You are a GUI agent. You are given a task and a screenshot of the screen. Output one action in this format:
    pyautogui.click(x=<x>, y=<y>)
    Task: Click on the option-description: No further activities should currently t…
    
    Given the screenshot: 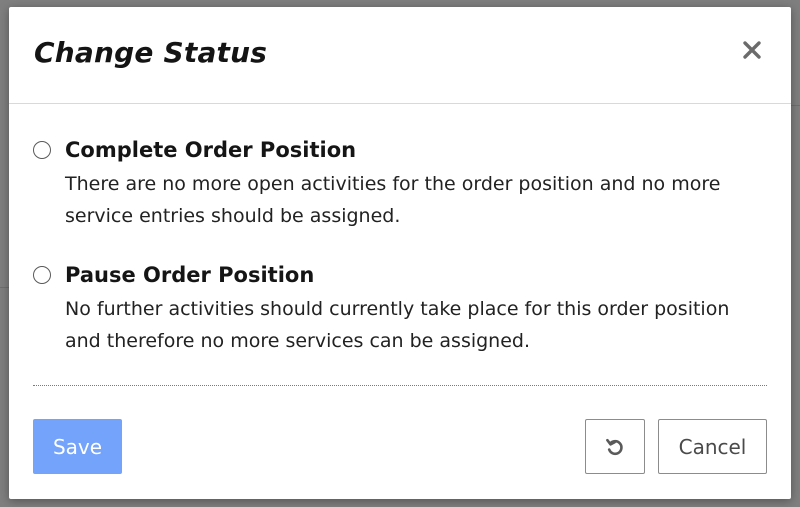 What is the action you would take?
    pyautogui.click(x=397, y=325)
    